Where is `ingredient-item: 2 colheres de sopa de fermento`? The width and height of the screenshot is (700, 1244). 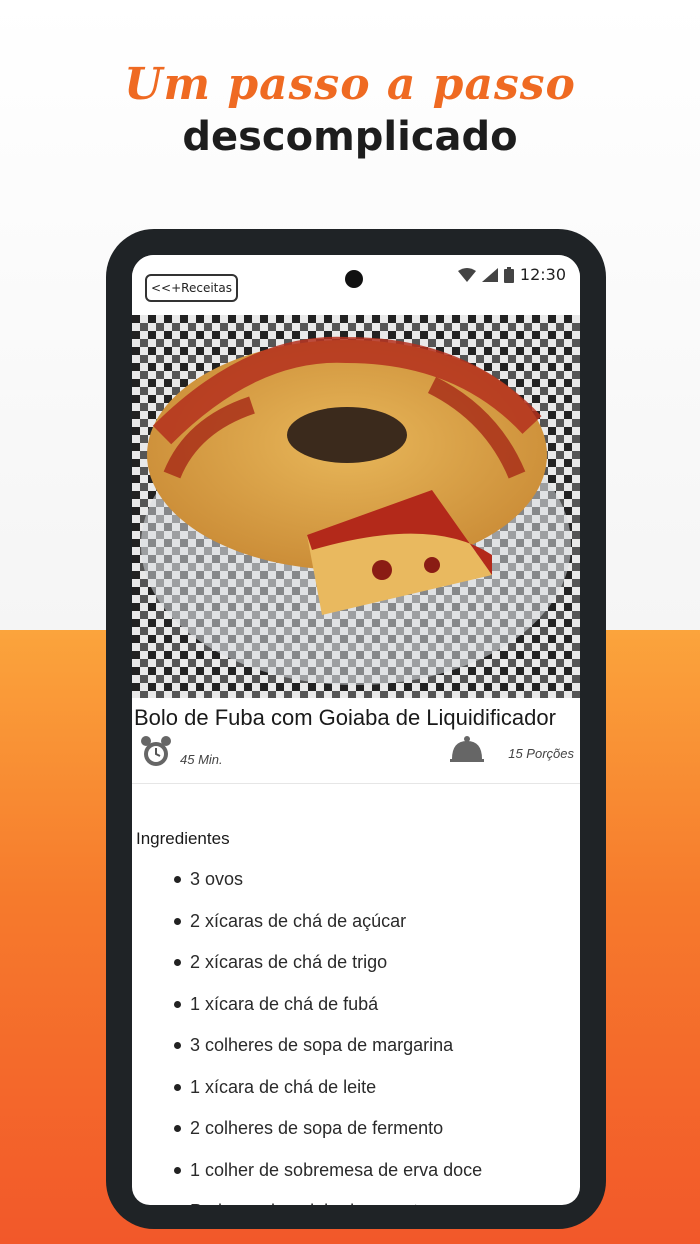 ingredient-item: 2 colheres de sopa de fermento is located at coordinates (326, 1135).